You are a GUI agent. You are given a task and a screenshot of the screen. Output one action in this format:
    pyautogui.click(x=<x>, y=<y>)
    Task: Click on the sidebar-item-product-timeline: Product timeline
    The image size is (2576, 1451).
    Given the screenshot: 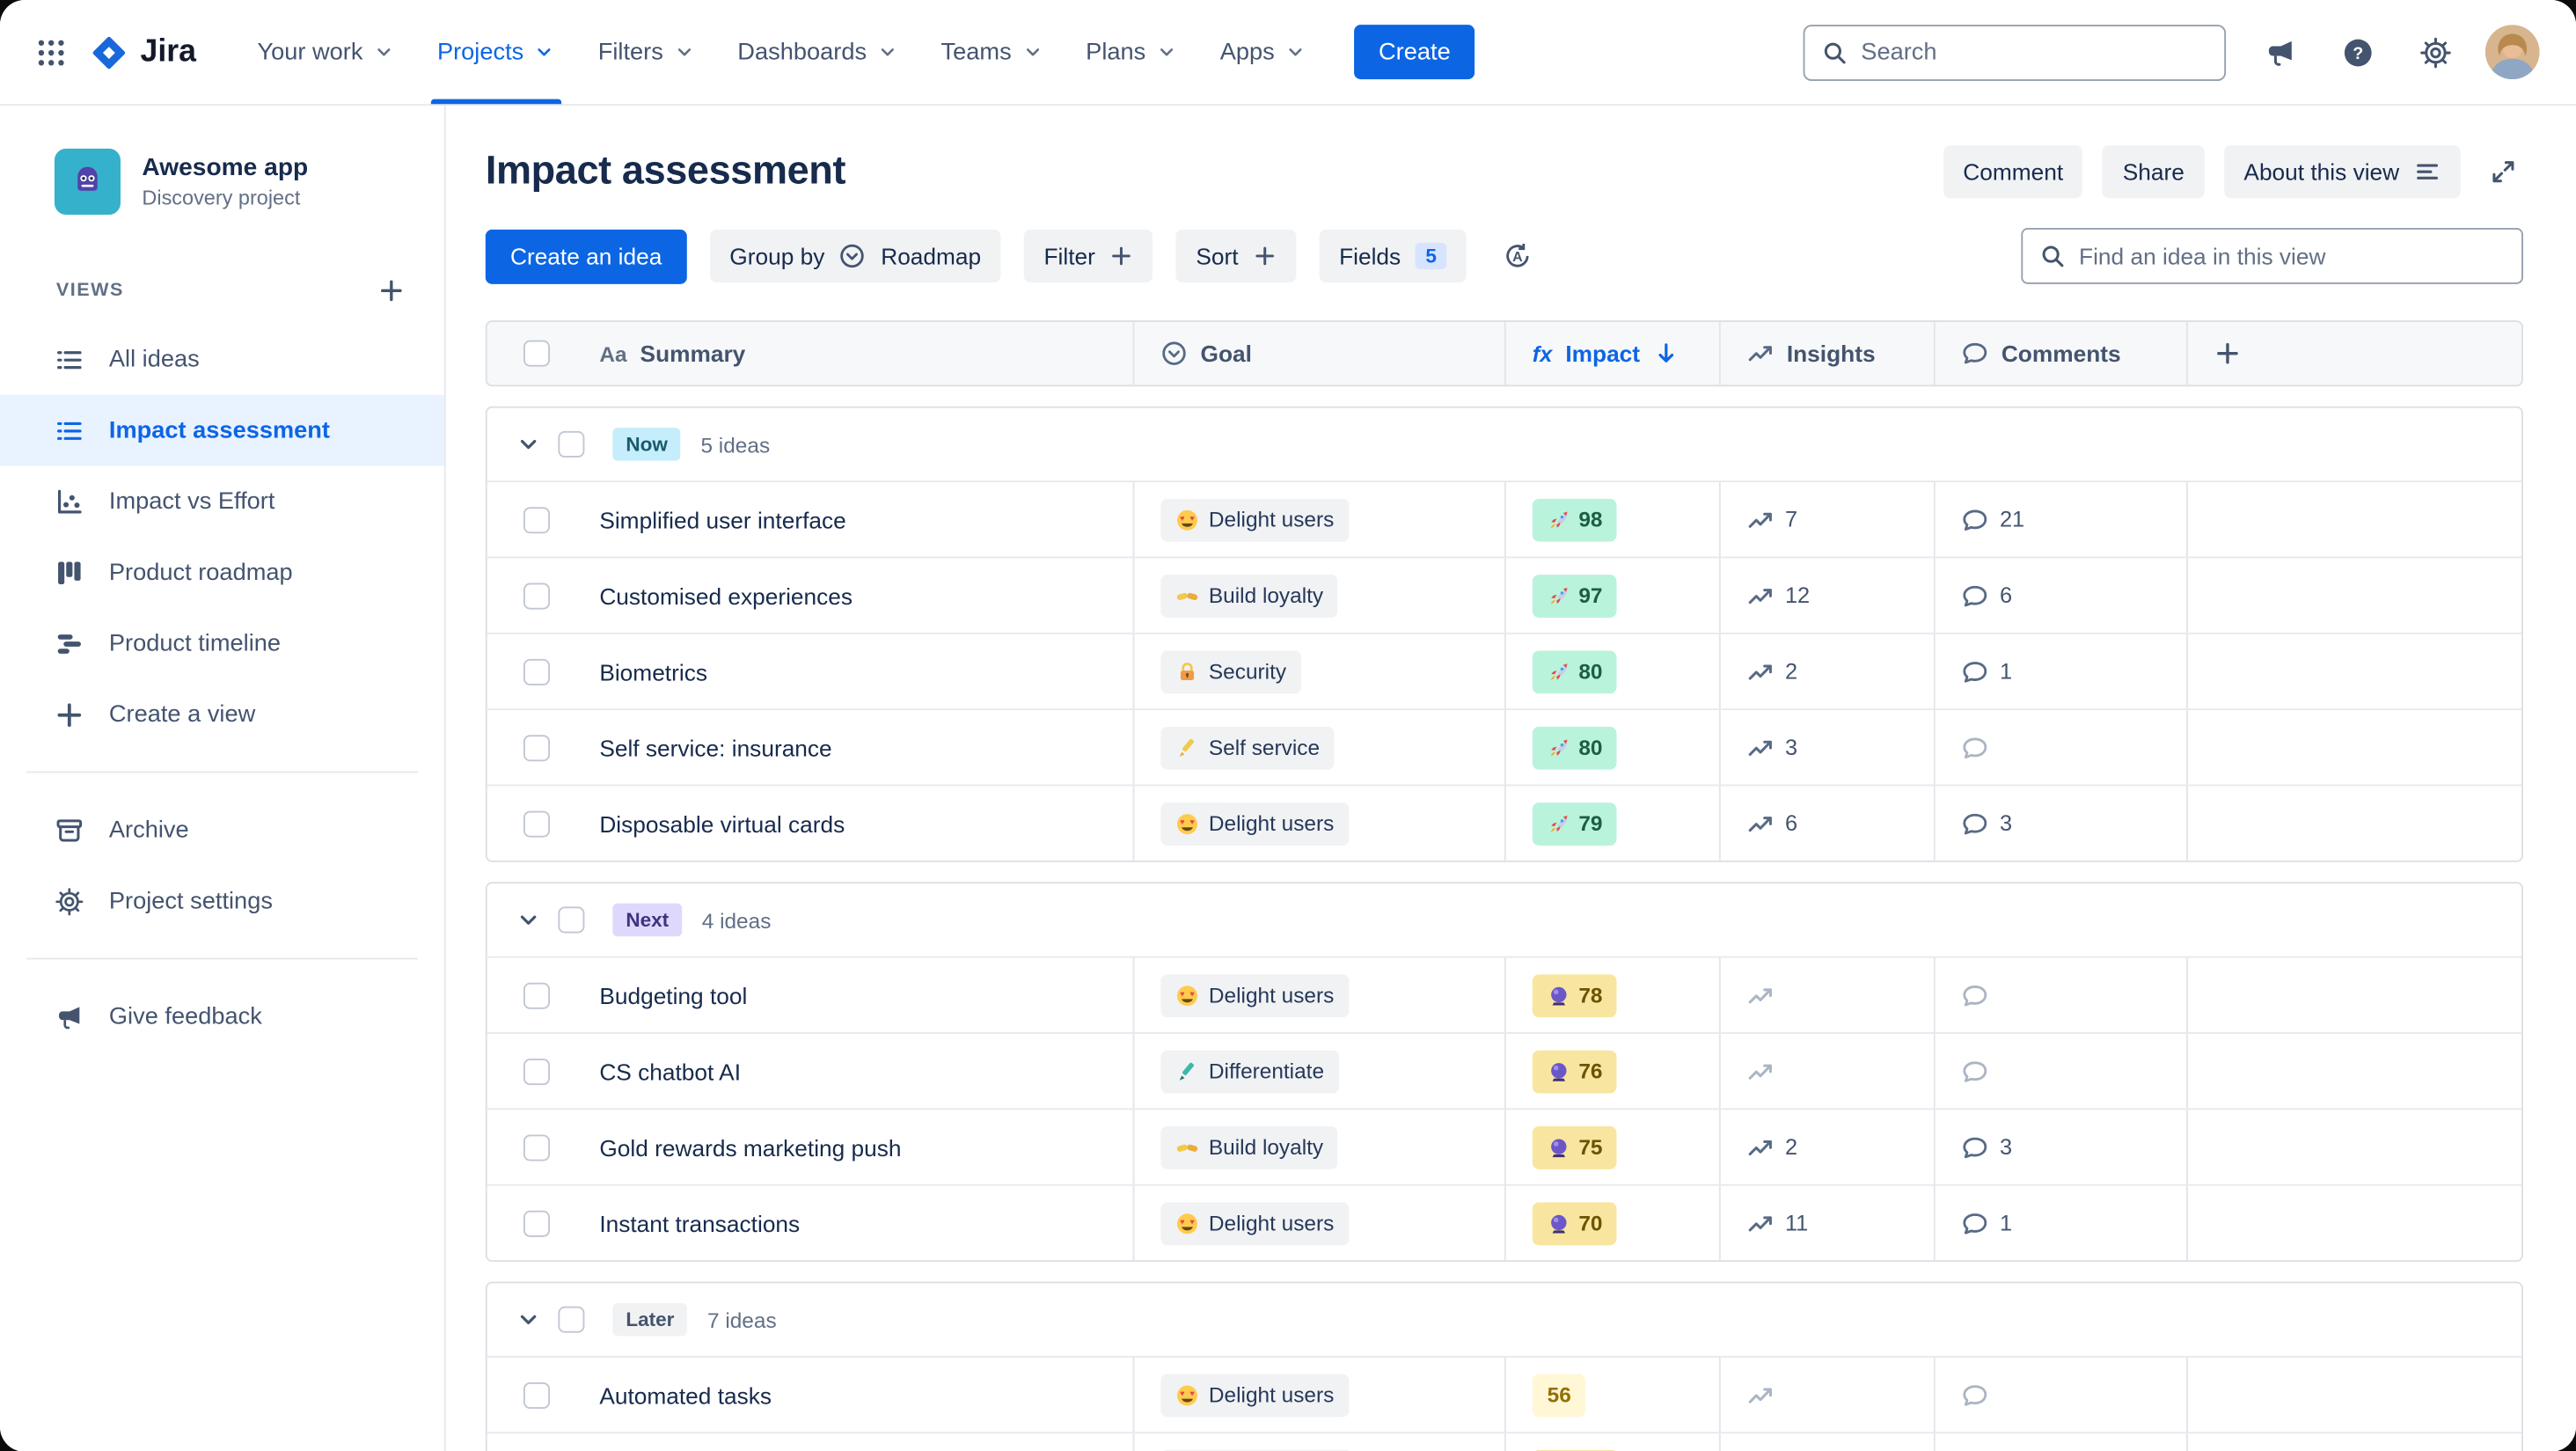 What is the action you would take?
    pyautogui.click(x=222, y=643)
    